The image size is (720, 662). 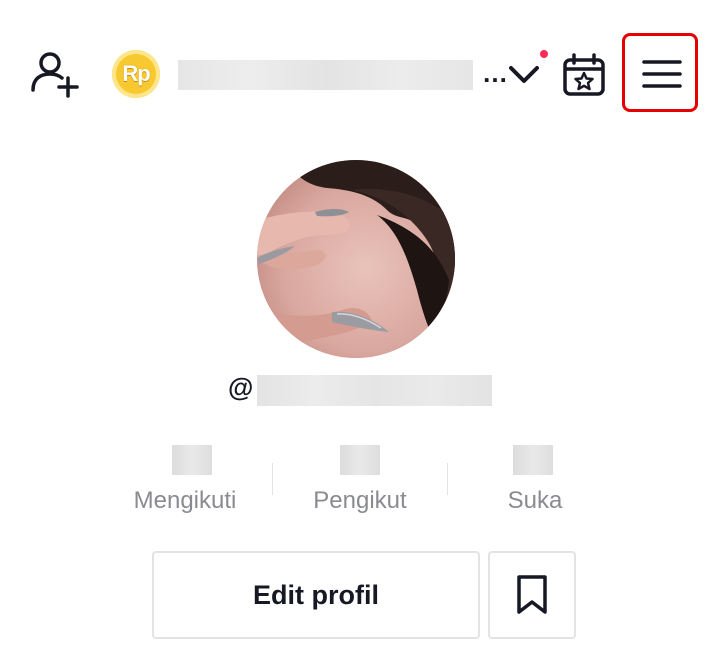 I want to click on calendar-star-icon, so click(x=584, y=74).